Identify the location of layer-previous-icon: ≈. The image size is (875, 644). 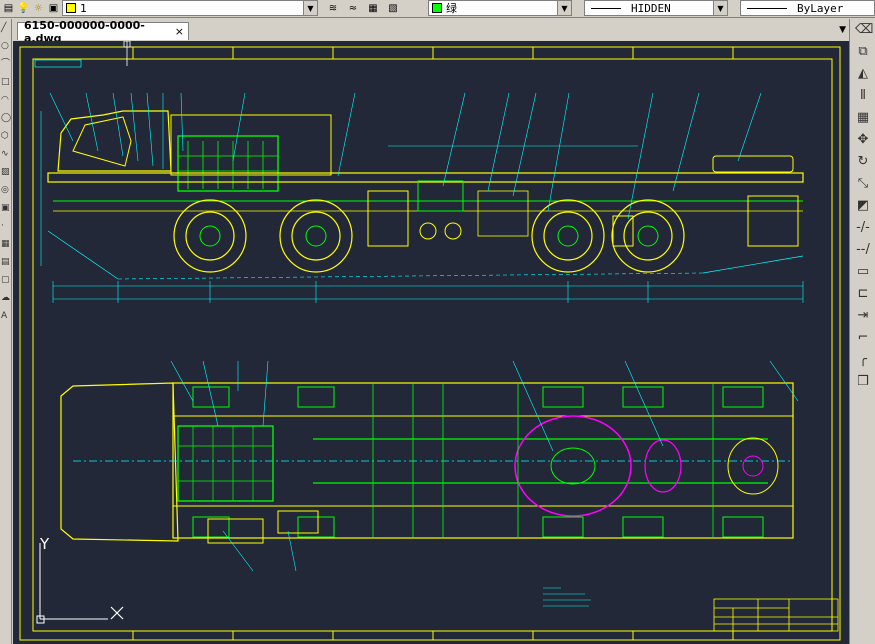
(353, 8).